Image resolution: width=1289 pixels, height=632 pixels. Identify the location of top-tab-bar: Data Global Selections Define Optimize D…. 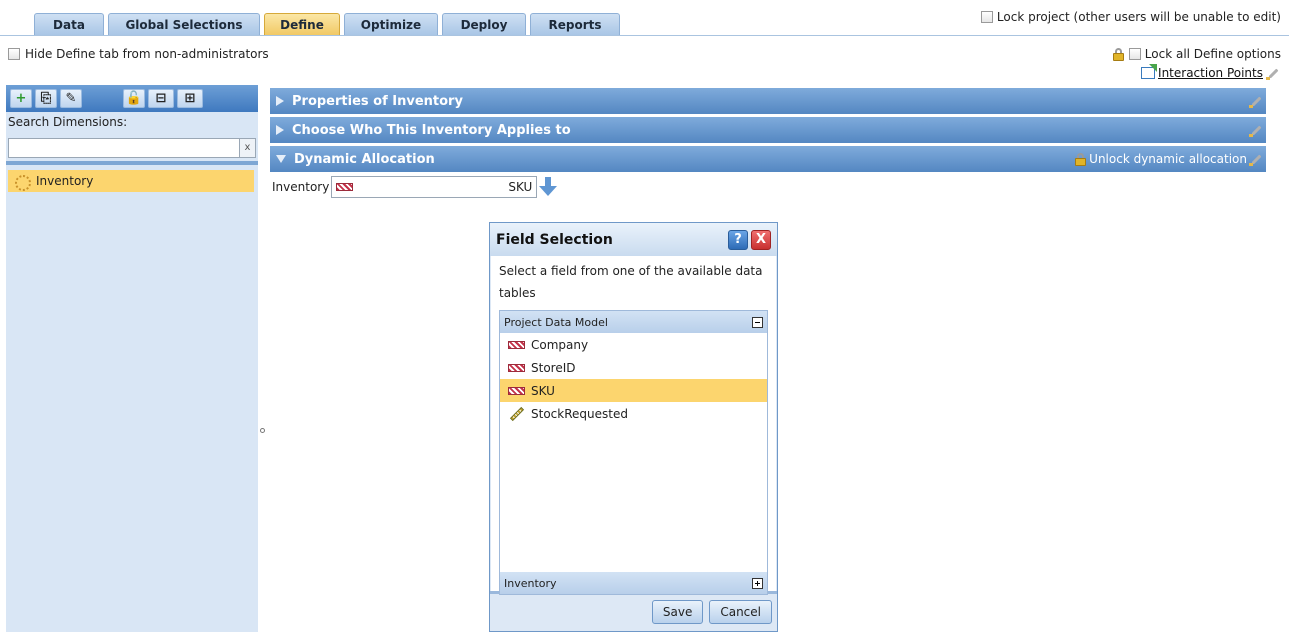
(644, 18).